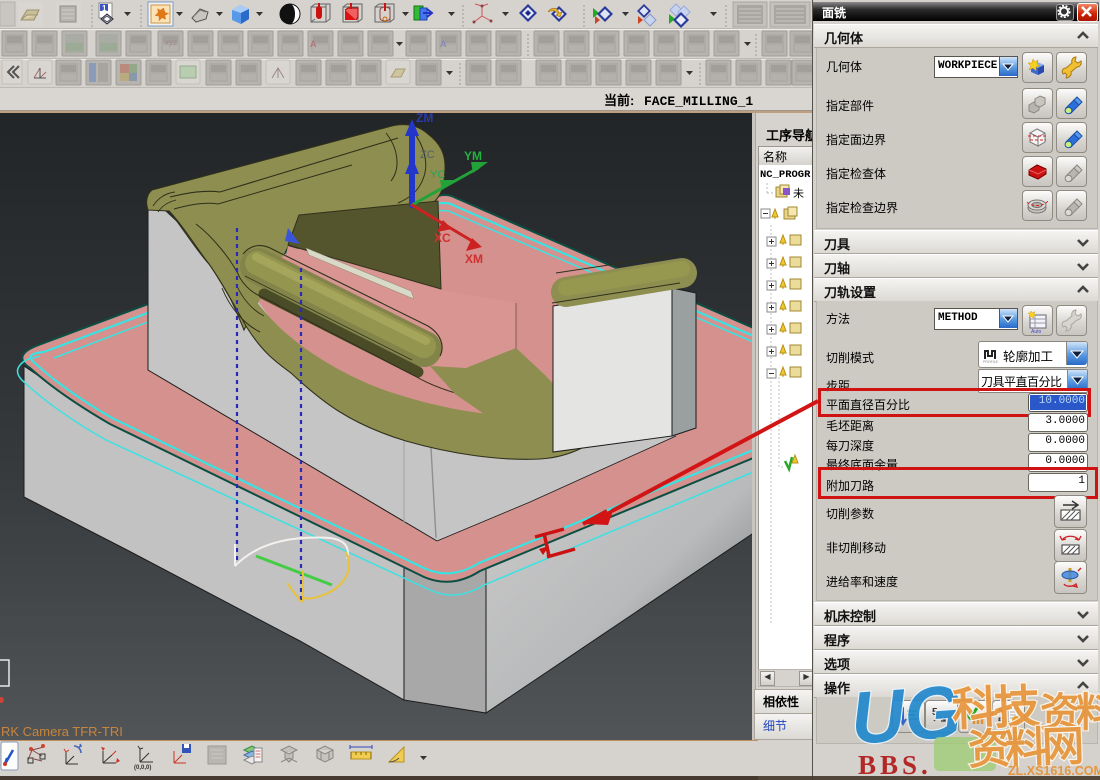  I want to click on svg-text: XM, so click(474, 259).